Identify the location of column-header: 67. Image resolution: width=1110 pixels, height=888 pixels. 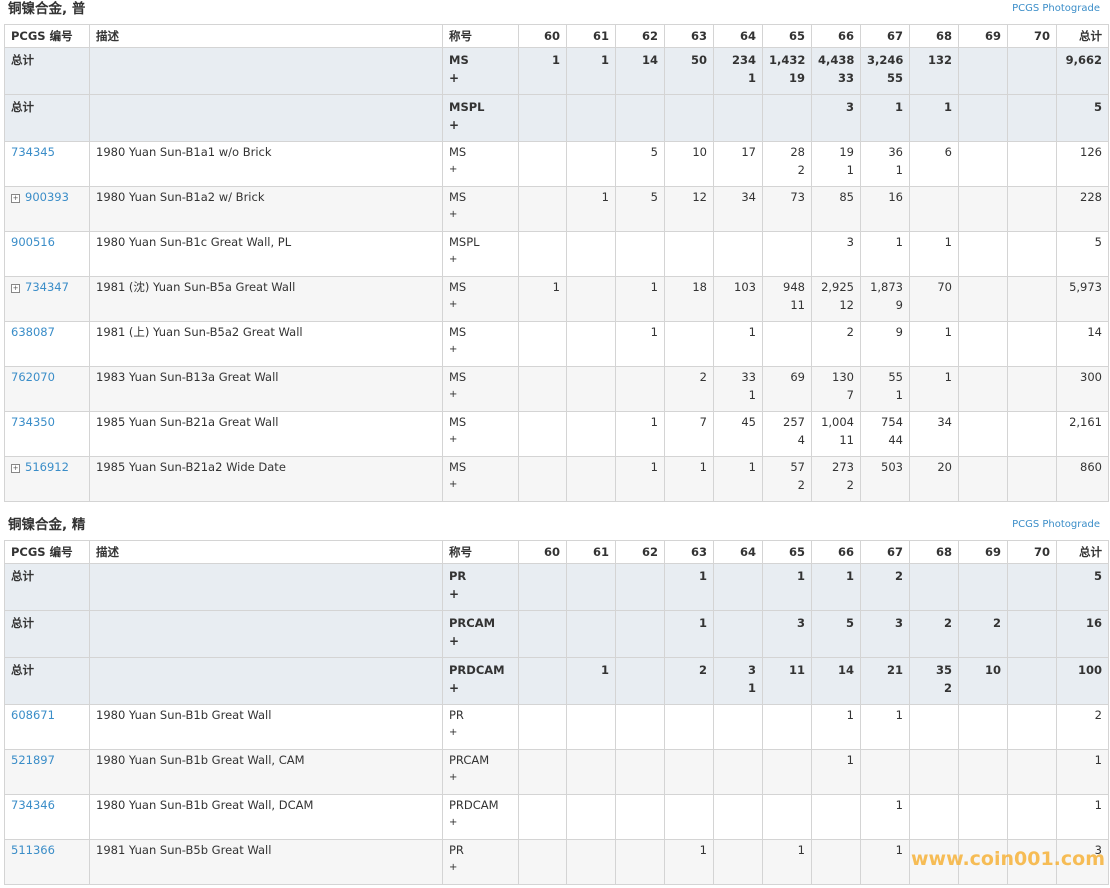
(885, 552).